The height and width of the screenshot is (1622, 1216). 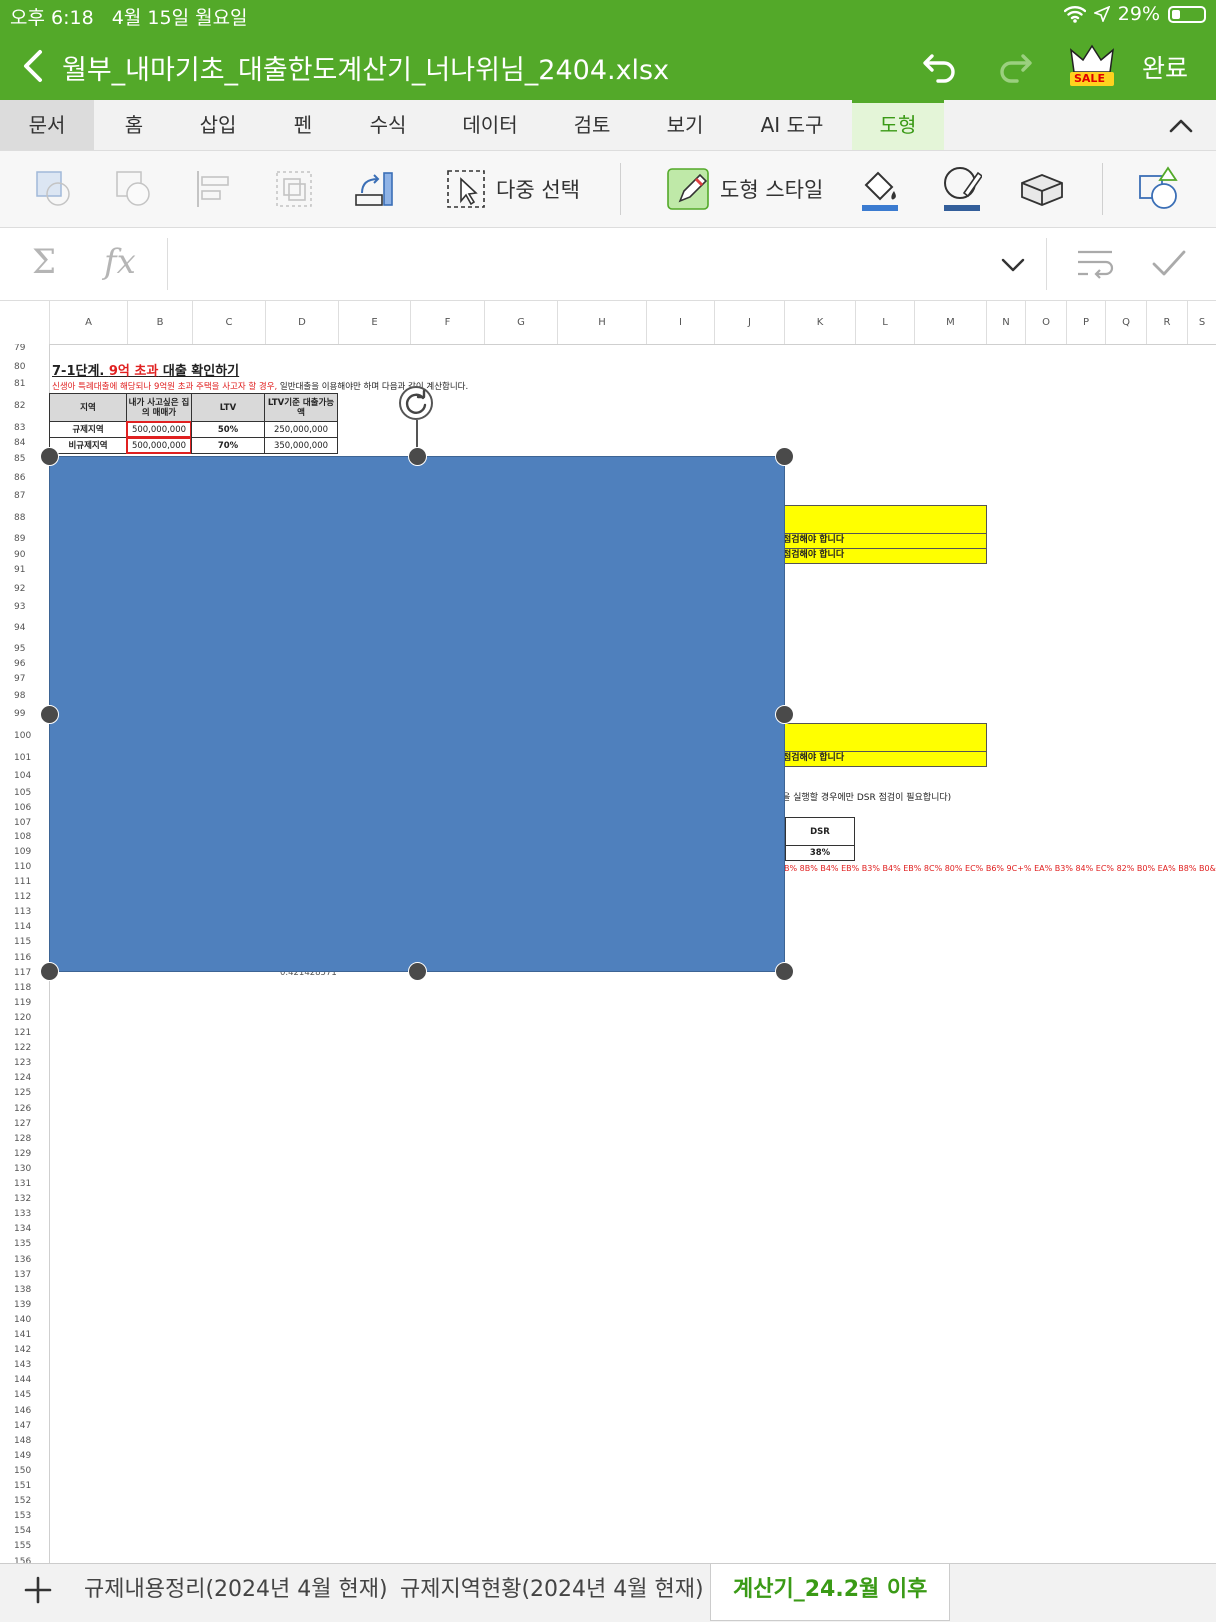 What do you see at coordinates (24, 1290) in the screenshot?
I see `row-header: 138` at bounding box center [24, 1290].